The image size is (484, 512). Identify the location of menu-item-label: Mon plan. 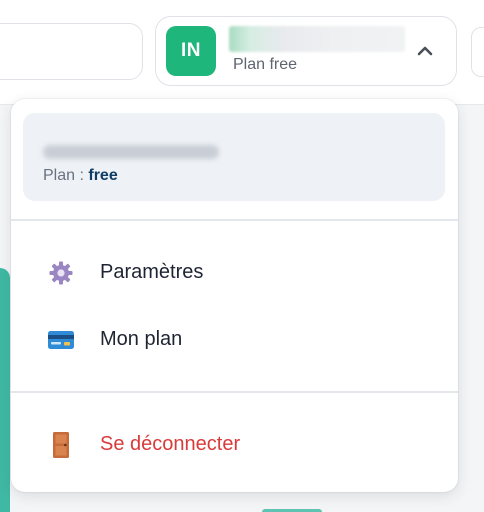
(141, 339).